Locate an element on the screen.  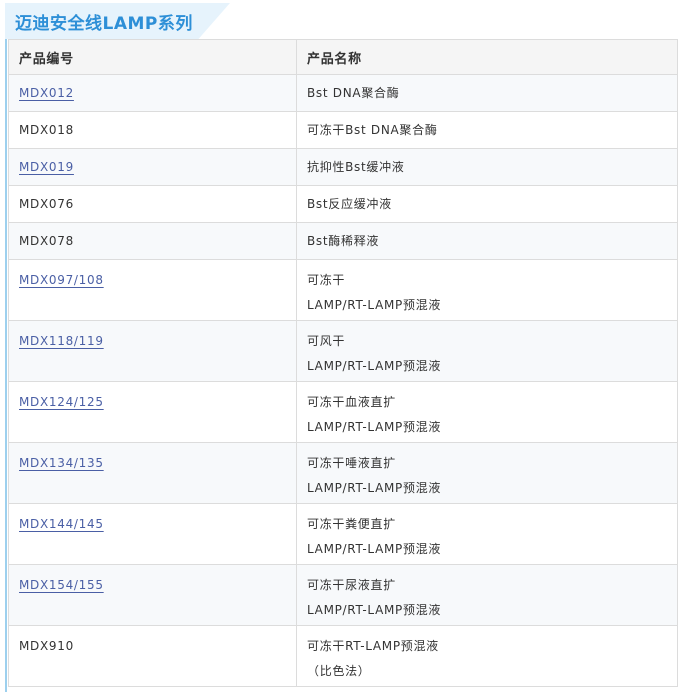
product-code-link: MDX124/125 is located at coordinates (61, 402).